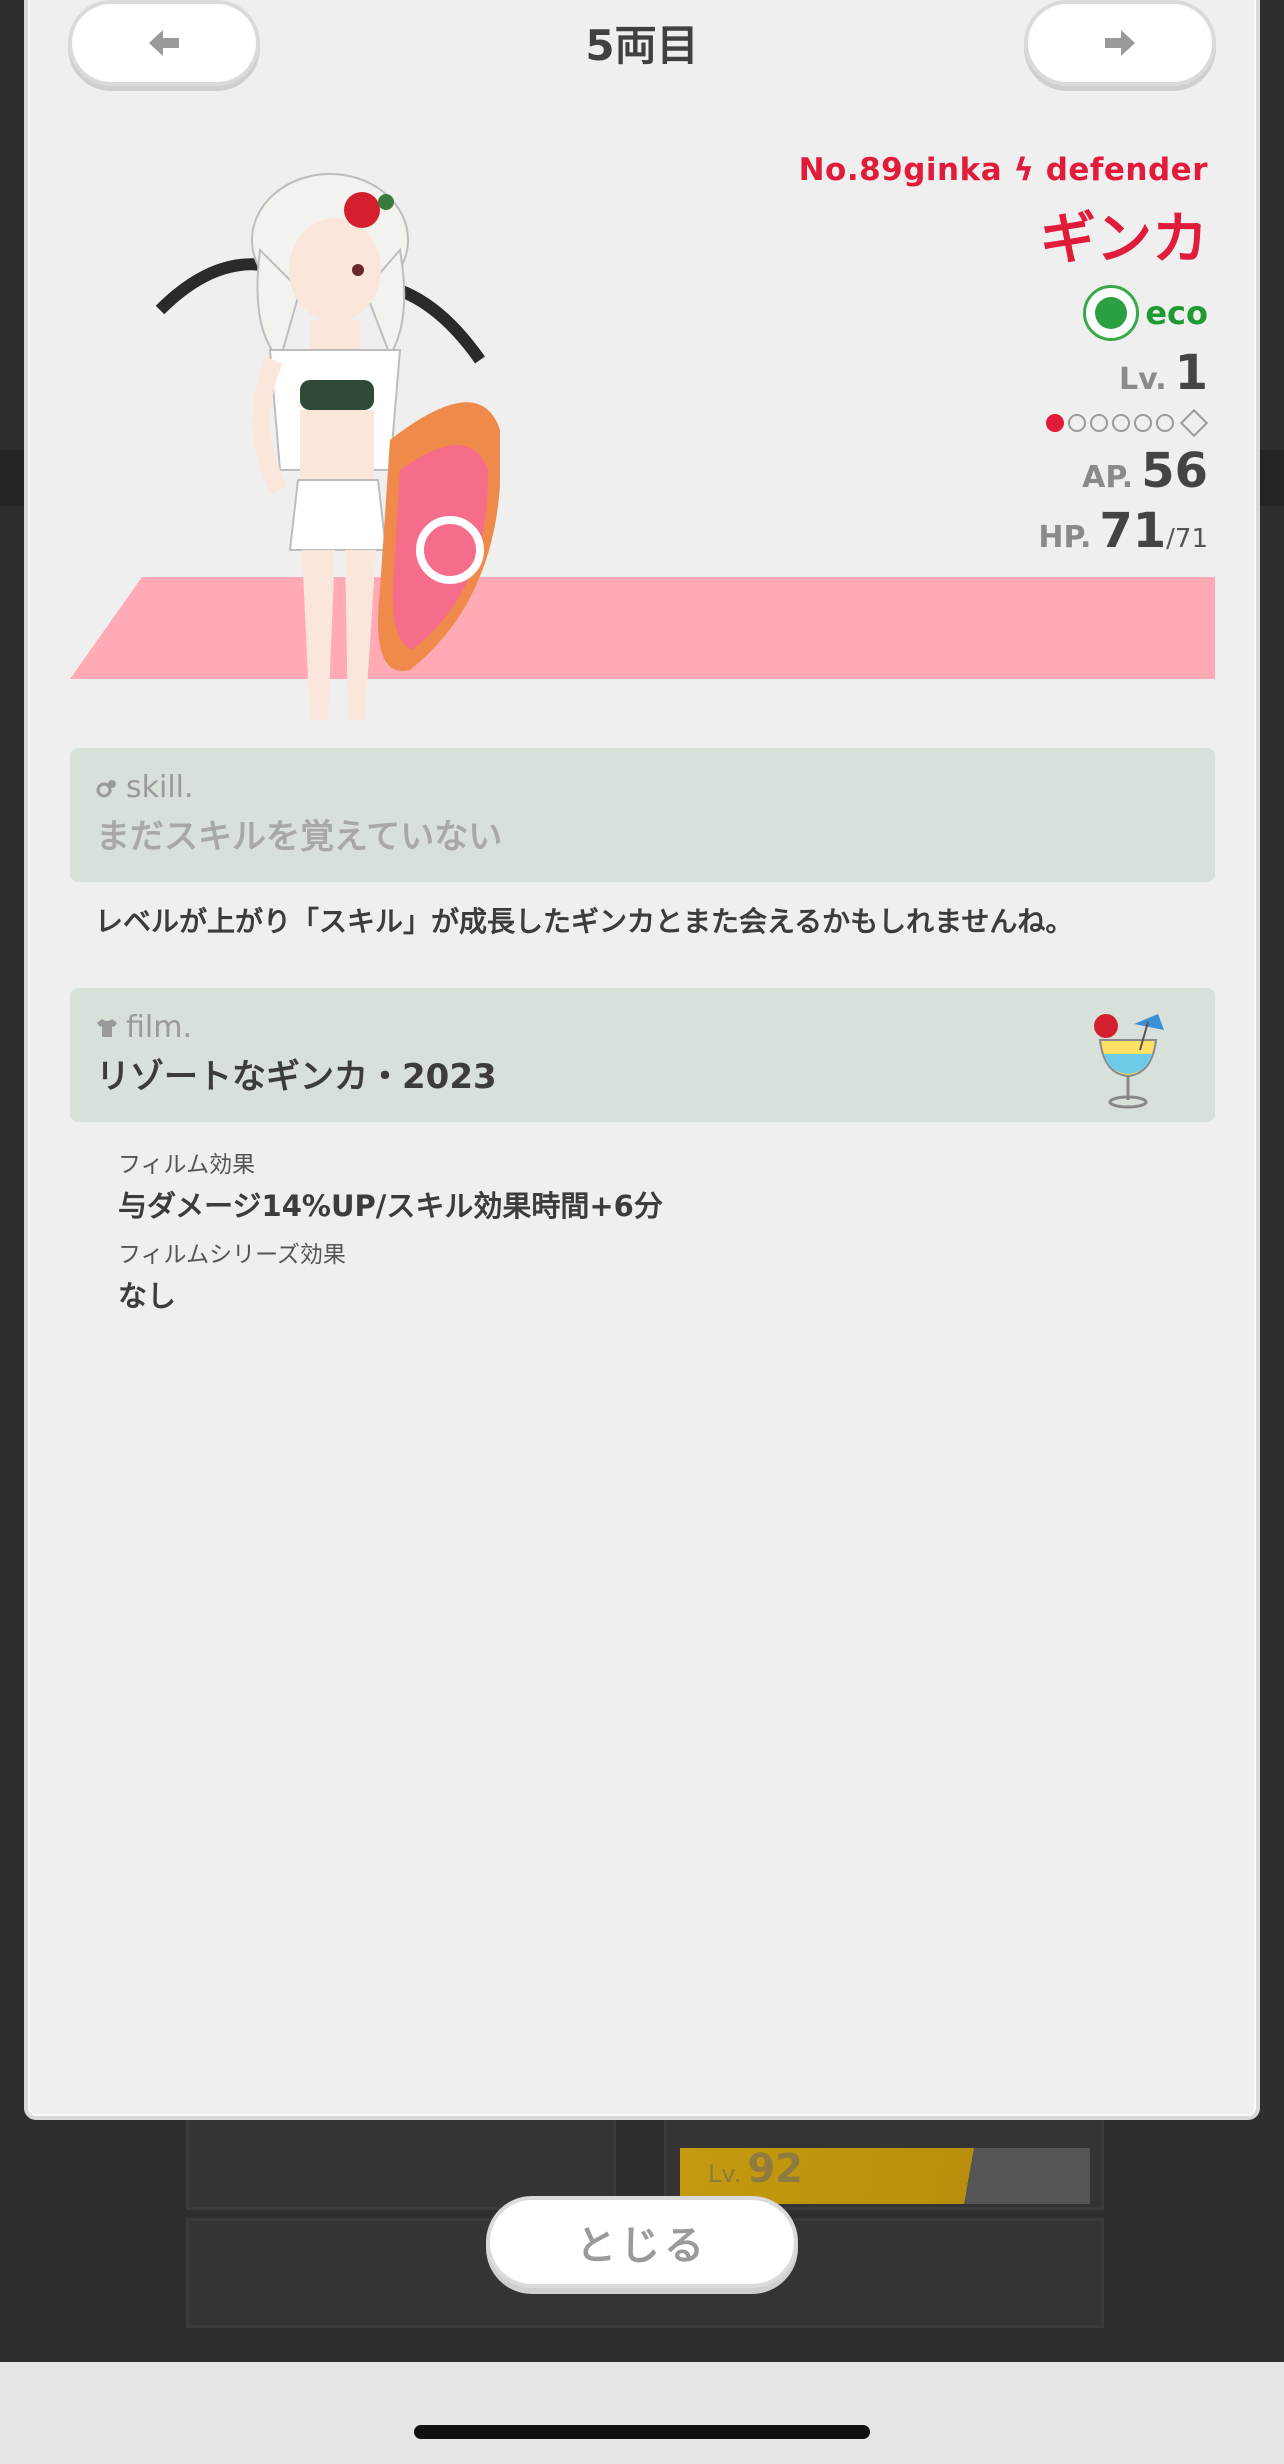 Image resolution: width=1284 pixels, height=2464 pixels. I want to click on level-row: Lv. 1, so click(1163, 373).